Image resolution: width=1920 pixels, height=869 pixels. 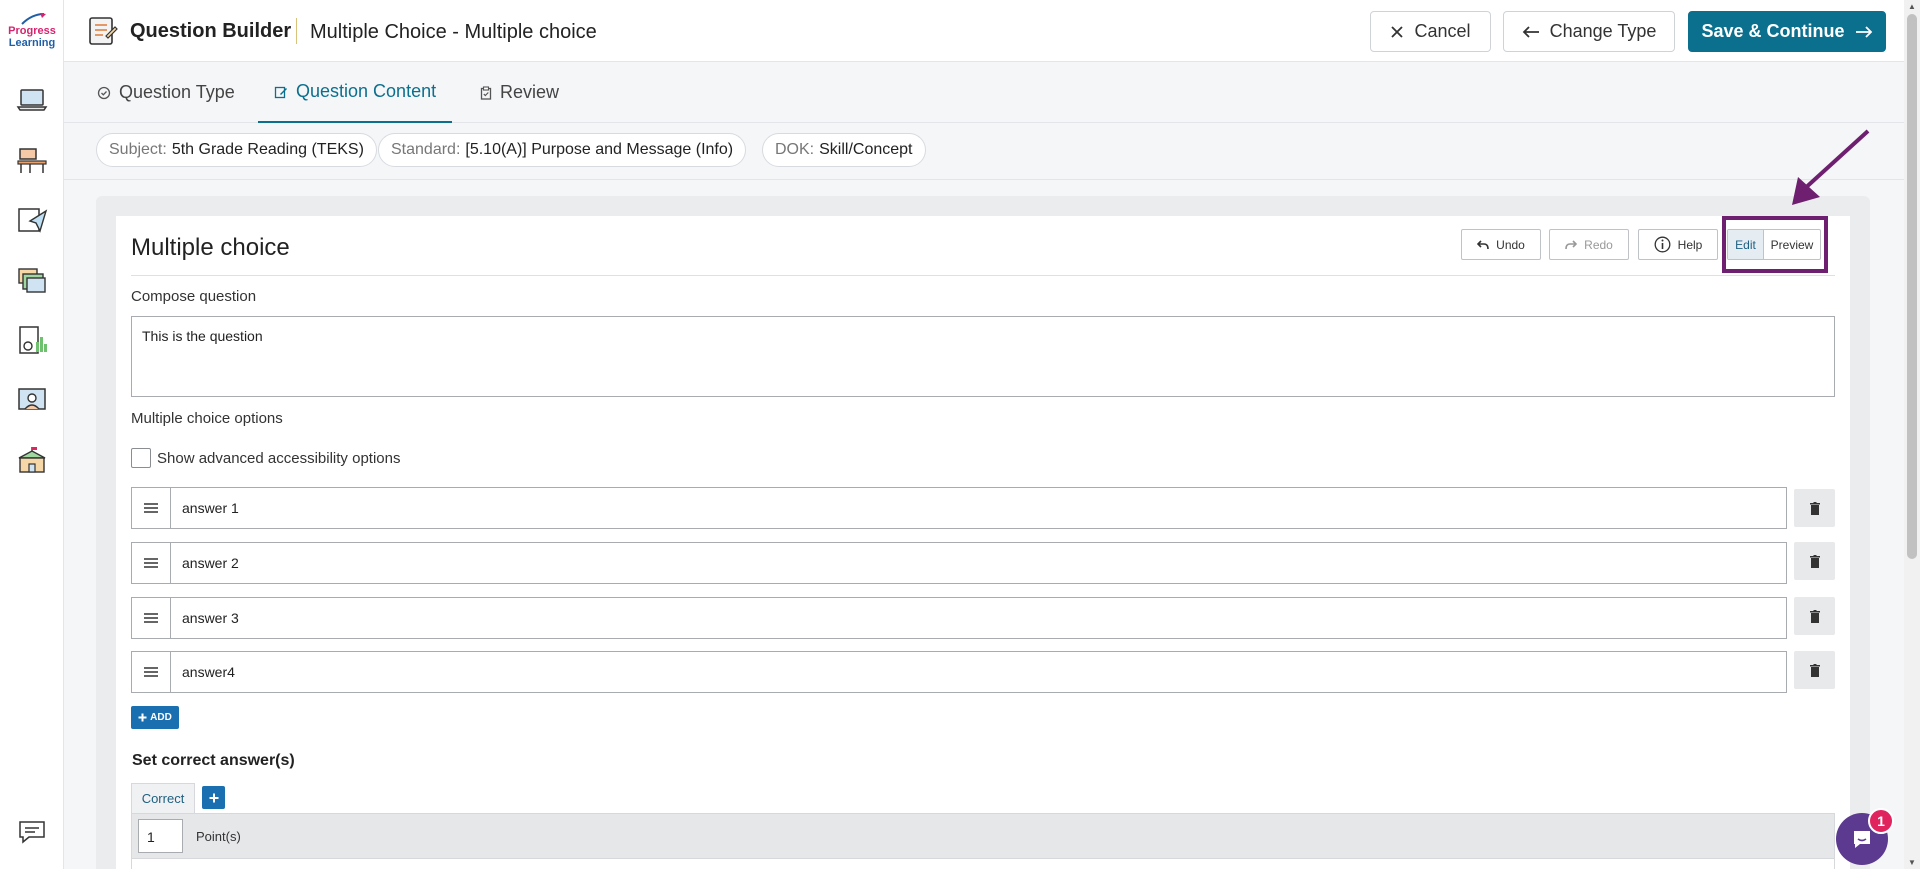 I want to click on add-option-button: ADD, so click(x=155, y=717).